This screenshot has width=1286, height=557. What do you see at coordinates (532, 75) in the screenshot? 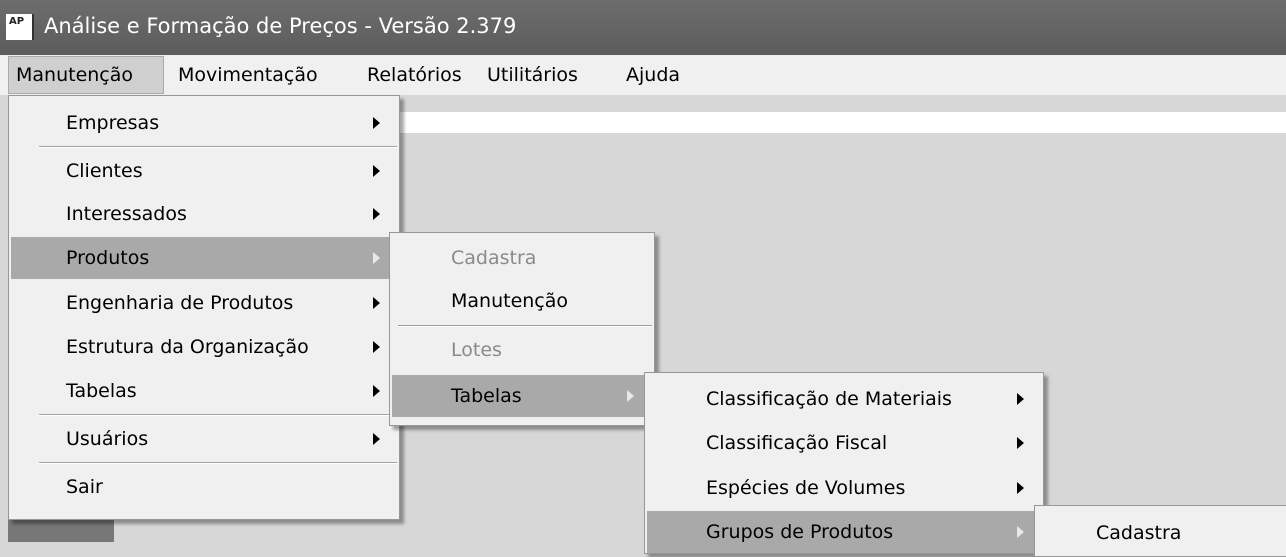
I see `menu-utilitarios: Utilitários` at bounding box center [532, 75].